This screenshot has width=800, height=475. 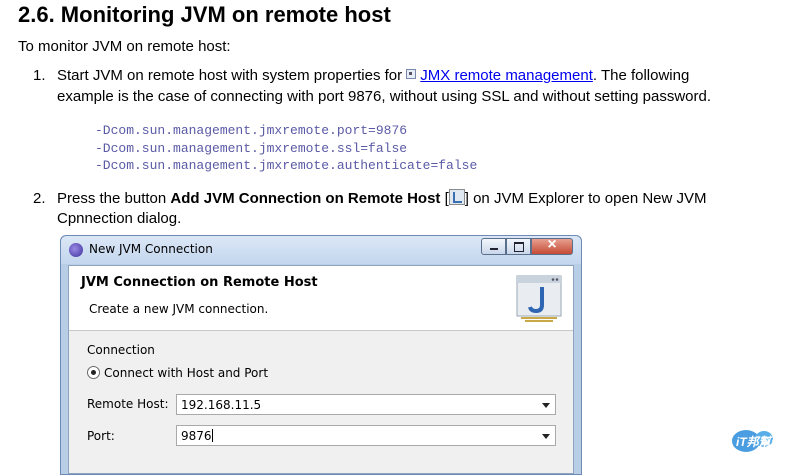 What do you see at coordinates (121, 350) in the screenshot?
I see `connection-group-label: Connection` at bounding box center [121, 350].